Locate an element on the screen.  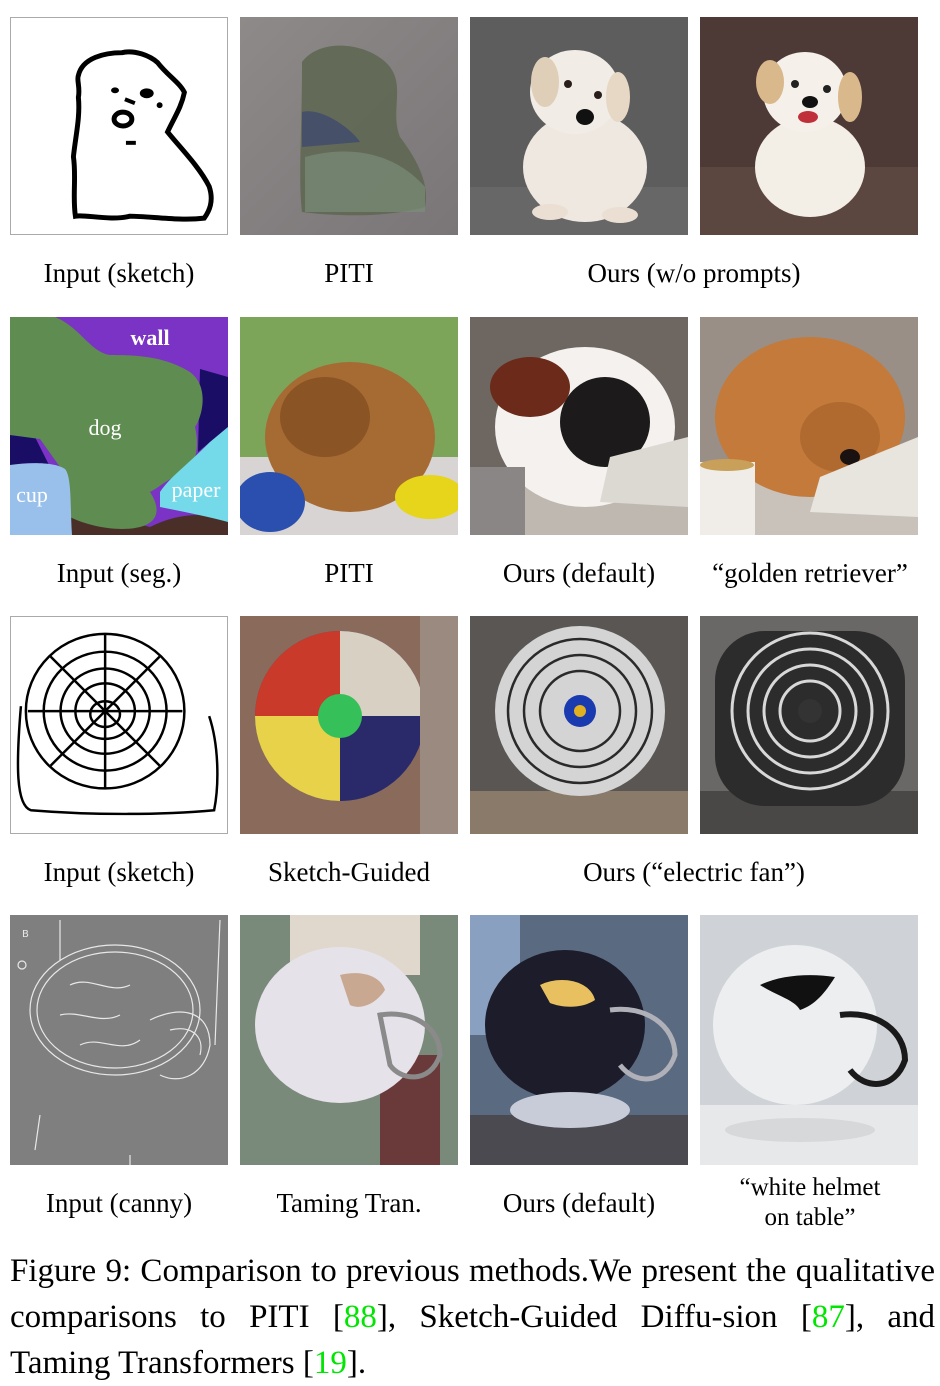
label-golden-retriever: “golden retriever” is located at coordinates (810, 573).